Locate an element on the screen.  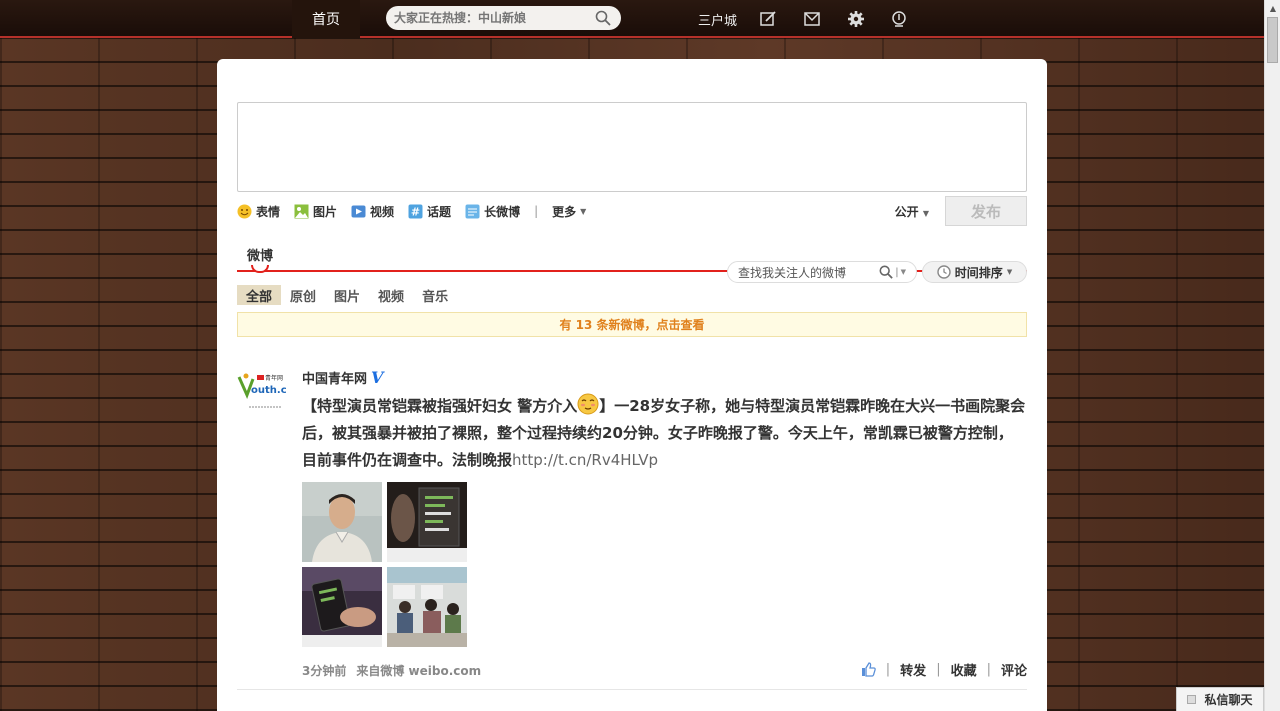
scroll-up-icon: ▲ is located at coordinates (1272, 8).